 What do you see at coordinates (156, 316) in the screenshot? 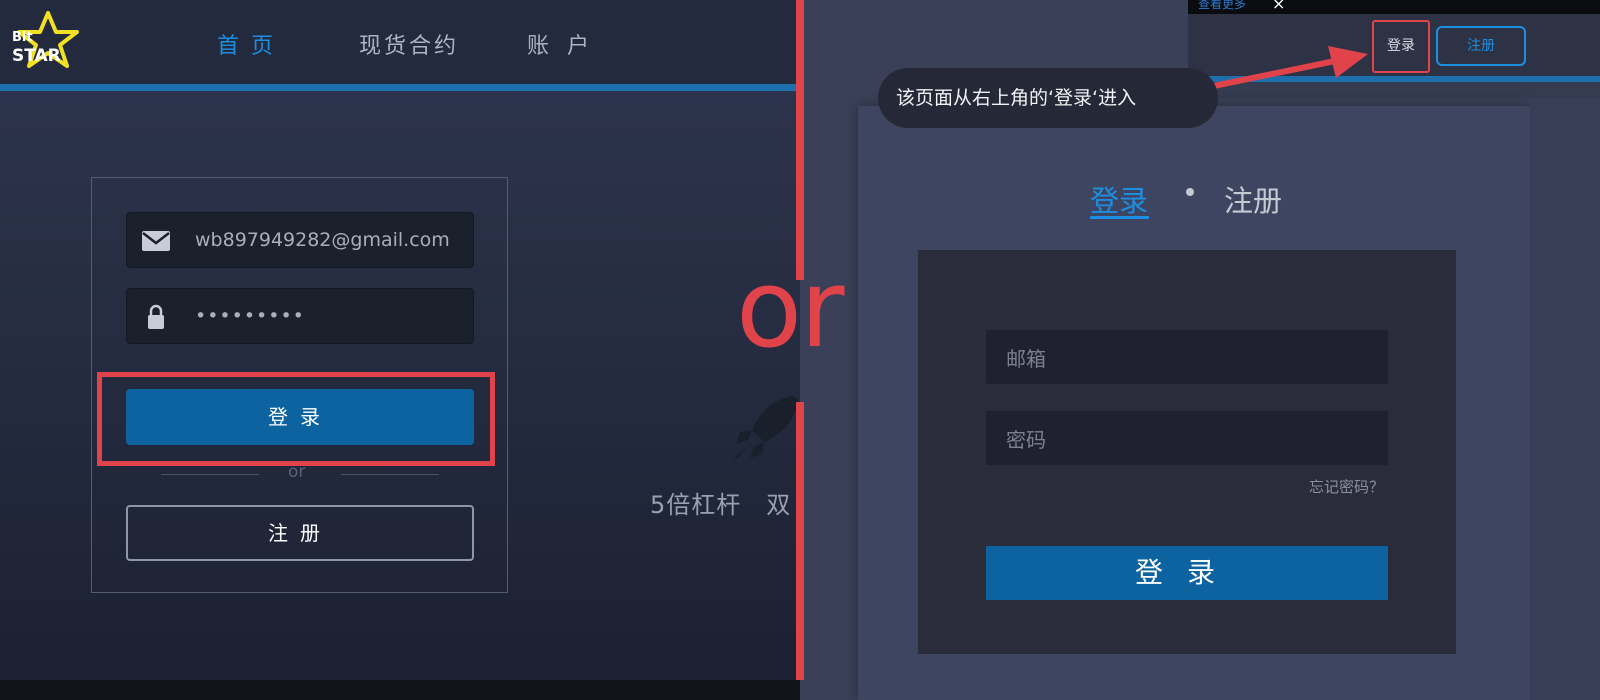
I see `lock-icon` at bounding box center [156, 316].